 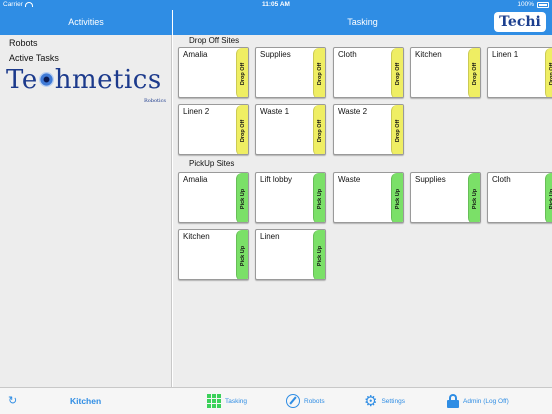 What do you see at coordinates (520, 22) in the screenshot?
I see `techi-logo: Techi` at bounding box center [520, 22].